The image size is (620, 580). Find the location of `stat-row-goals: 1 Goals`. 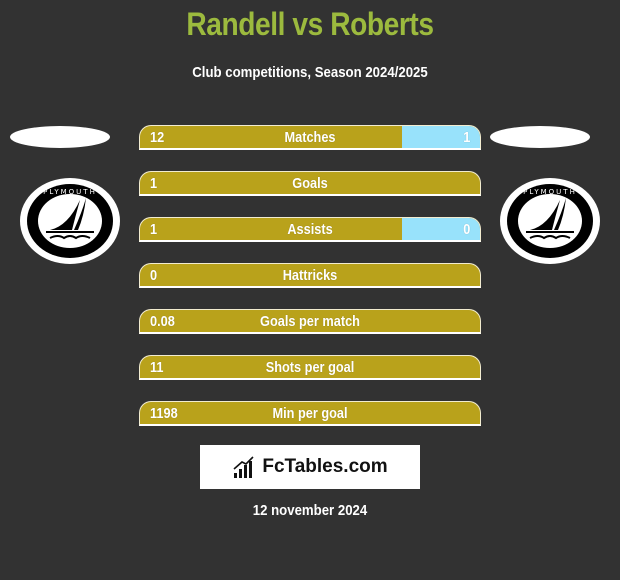

stat-row-goals: 1 Goals is located at coordinates (310, 183).